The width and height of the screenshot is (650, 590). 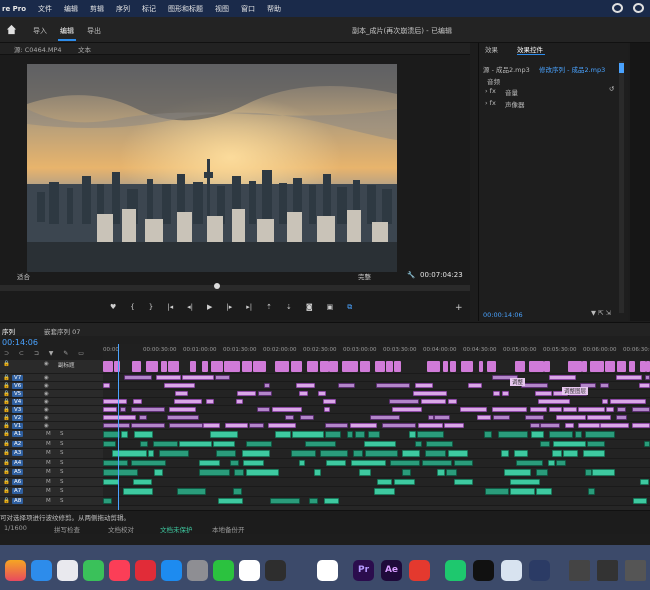 I want to click on track-header: 🔒 V1 ◉, so click(x=51, y=426).